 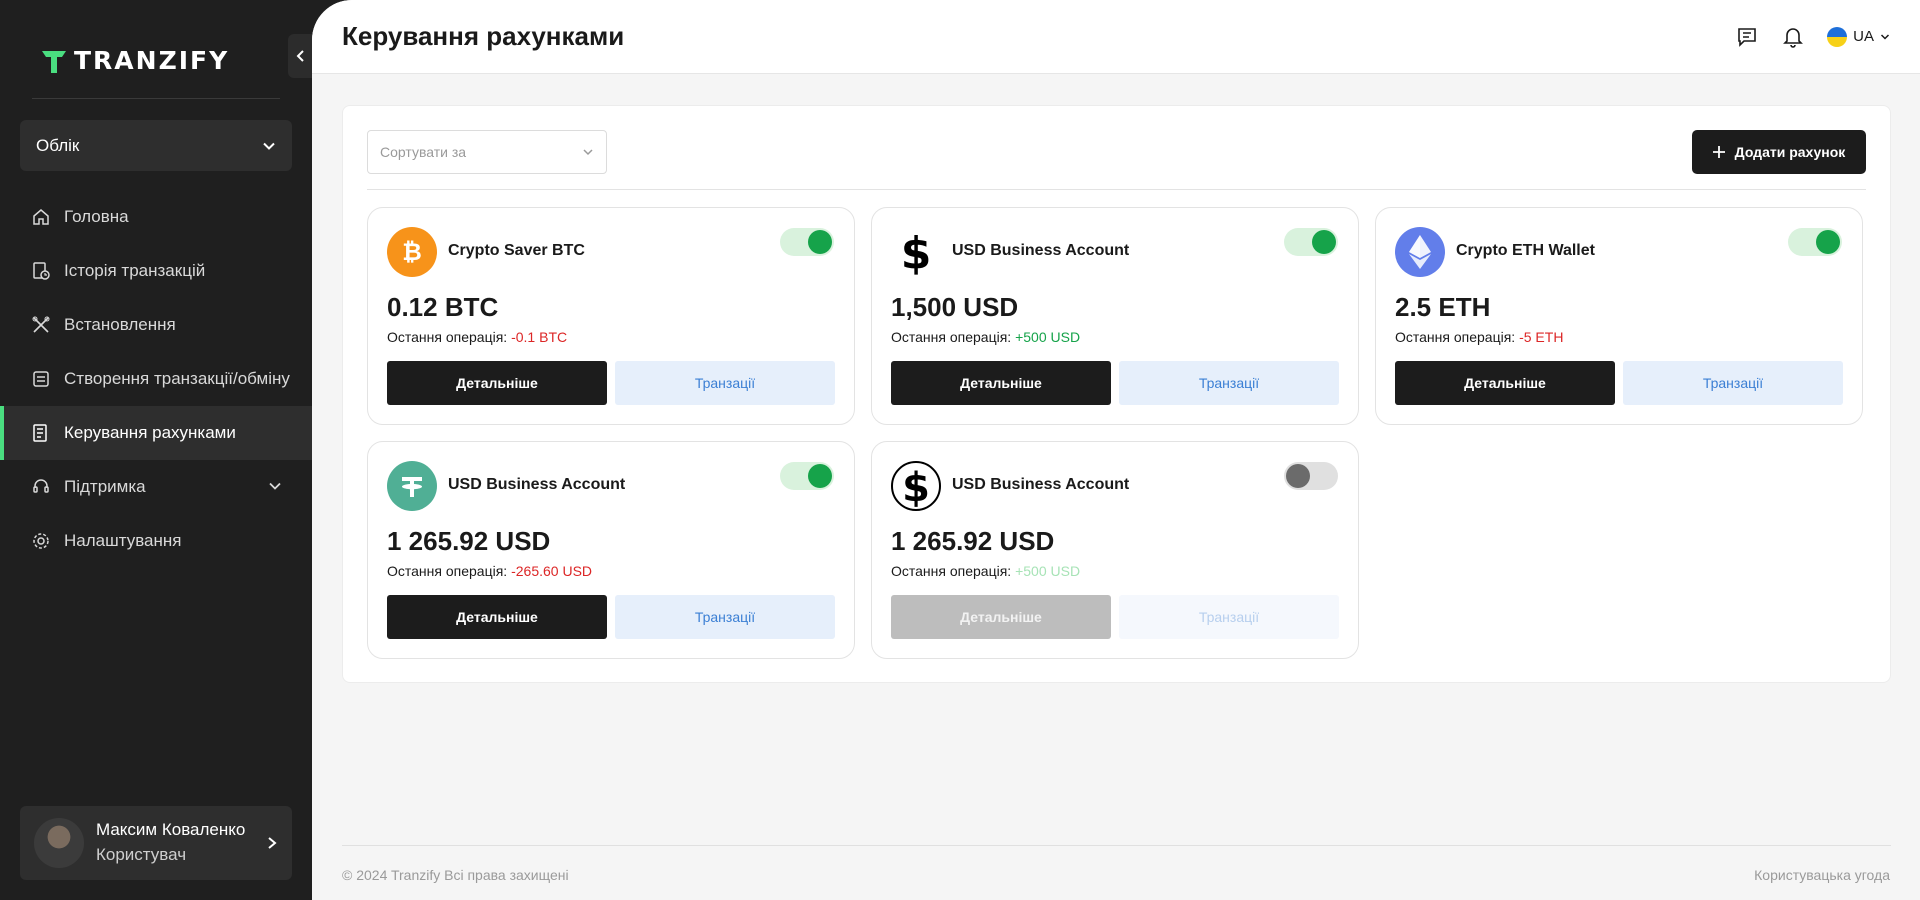 What do you see at coordinates (423, 152) in the screenshot?
I see `sort-placeholder: Сортувати за` at bounding box center [423, 152].